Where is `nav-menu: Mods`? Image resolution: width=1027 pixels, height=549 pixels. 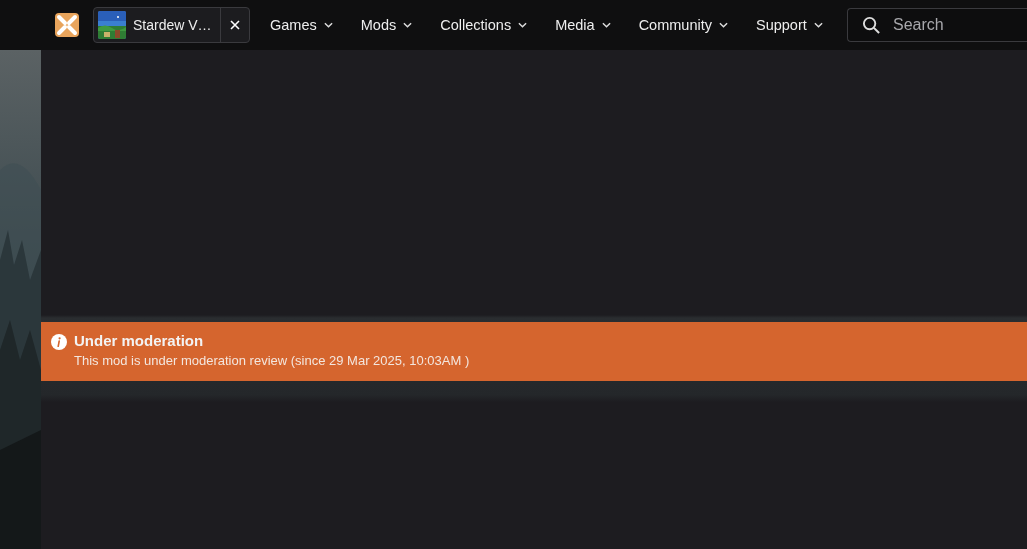 nav-menu: Mods is located at coordinates (386, 25).